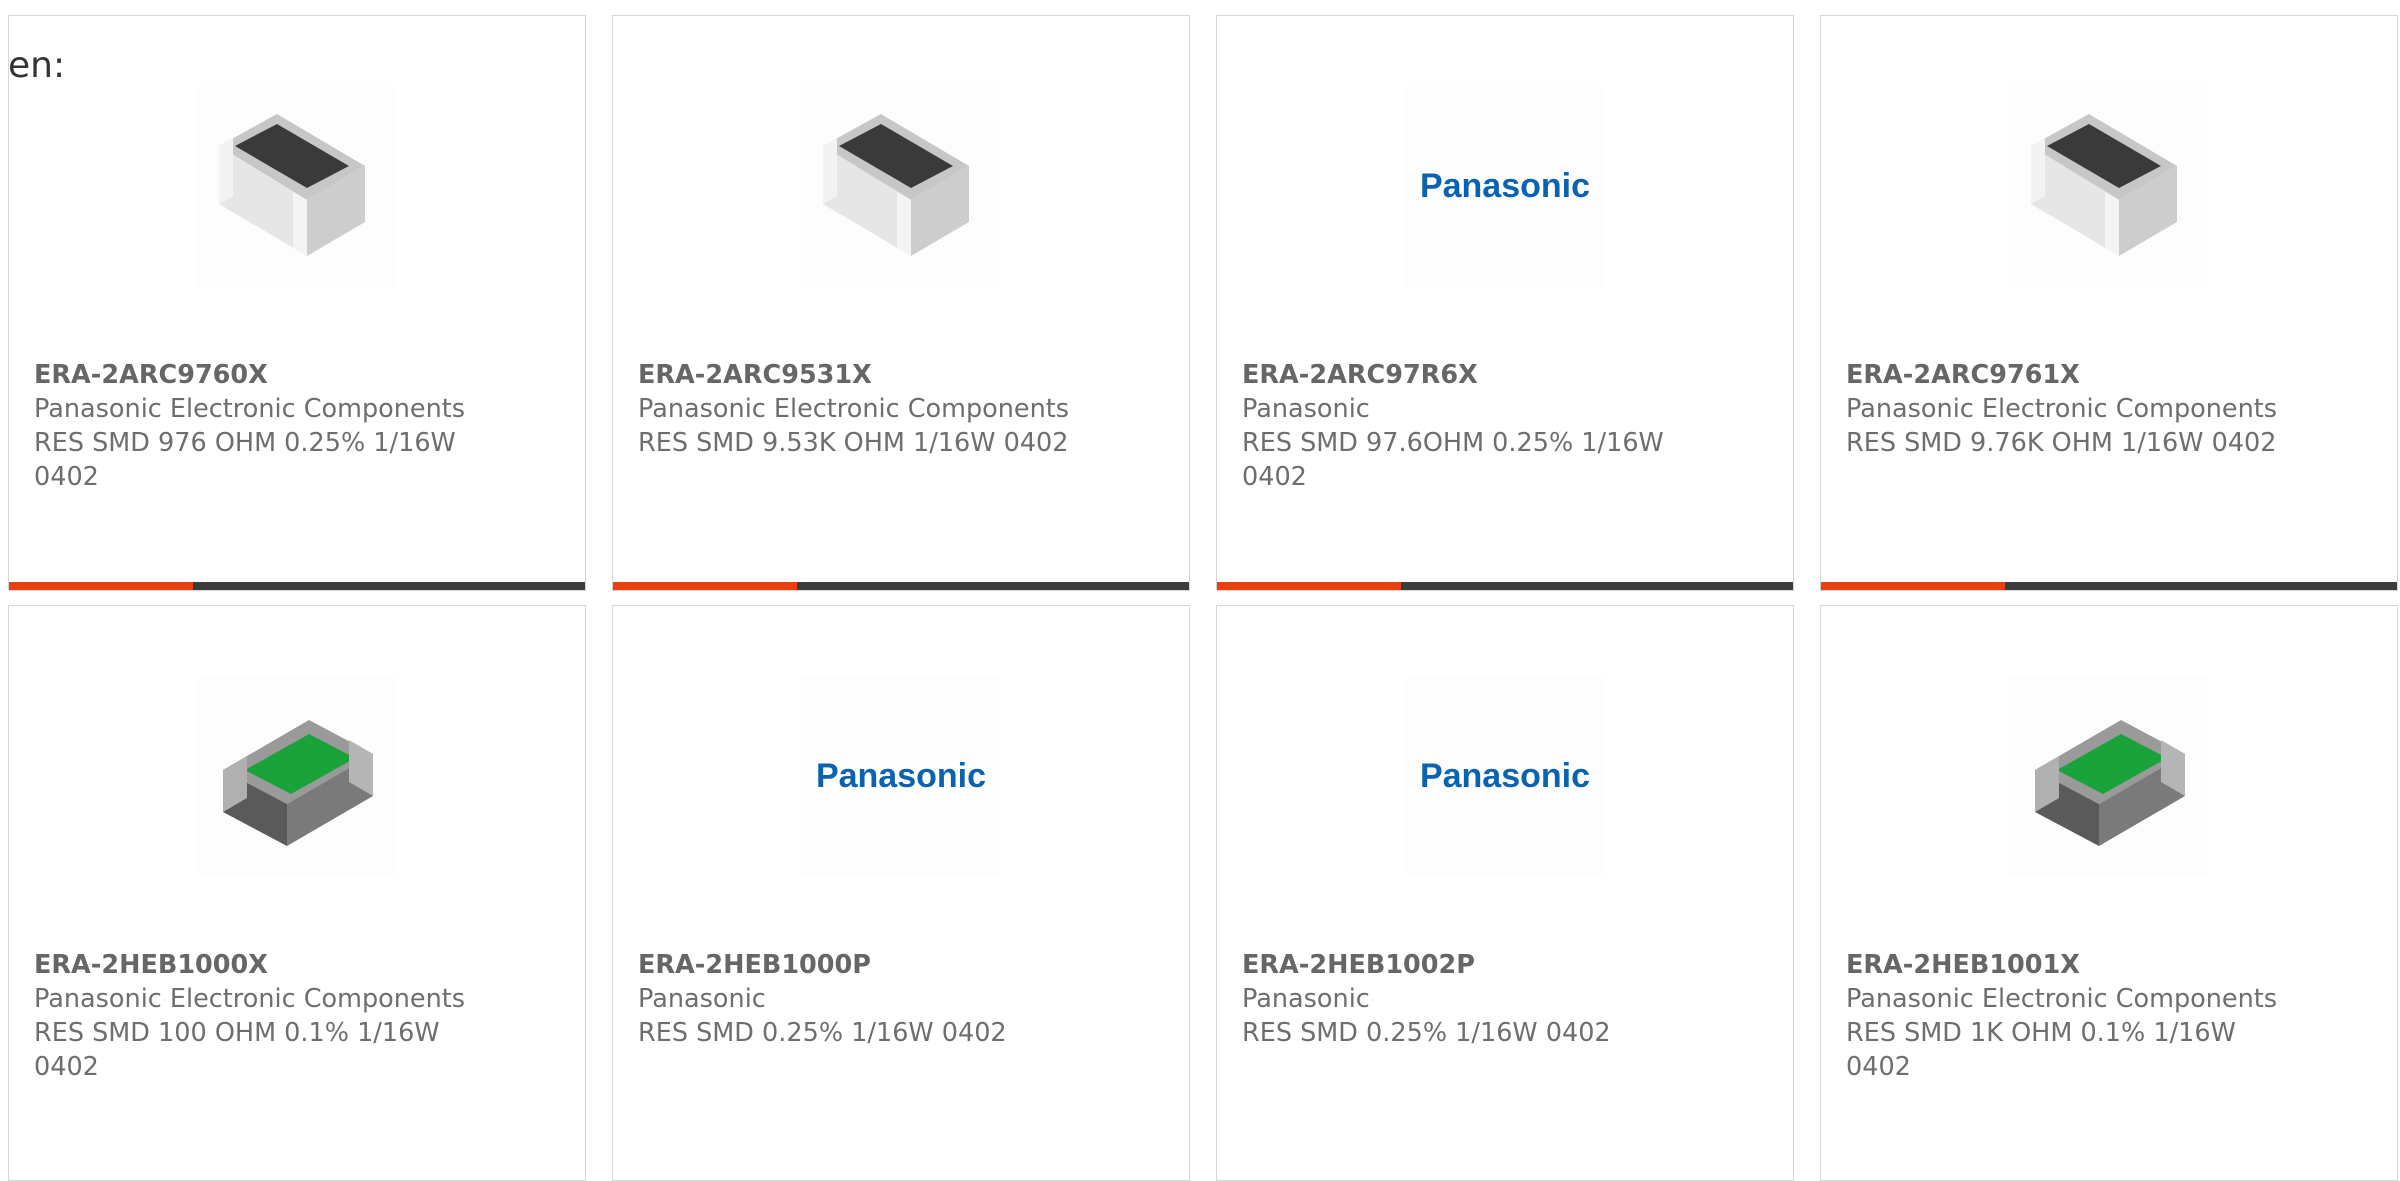 The width and height of the screenshot is (2400, 1181). I want to click on description: RES SMD 97.6OHM 0.25% 1/16W 0402, so click(1453, 460).